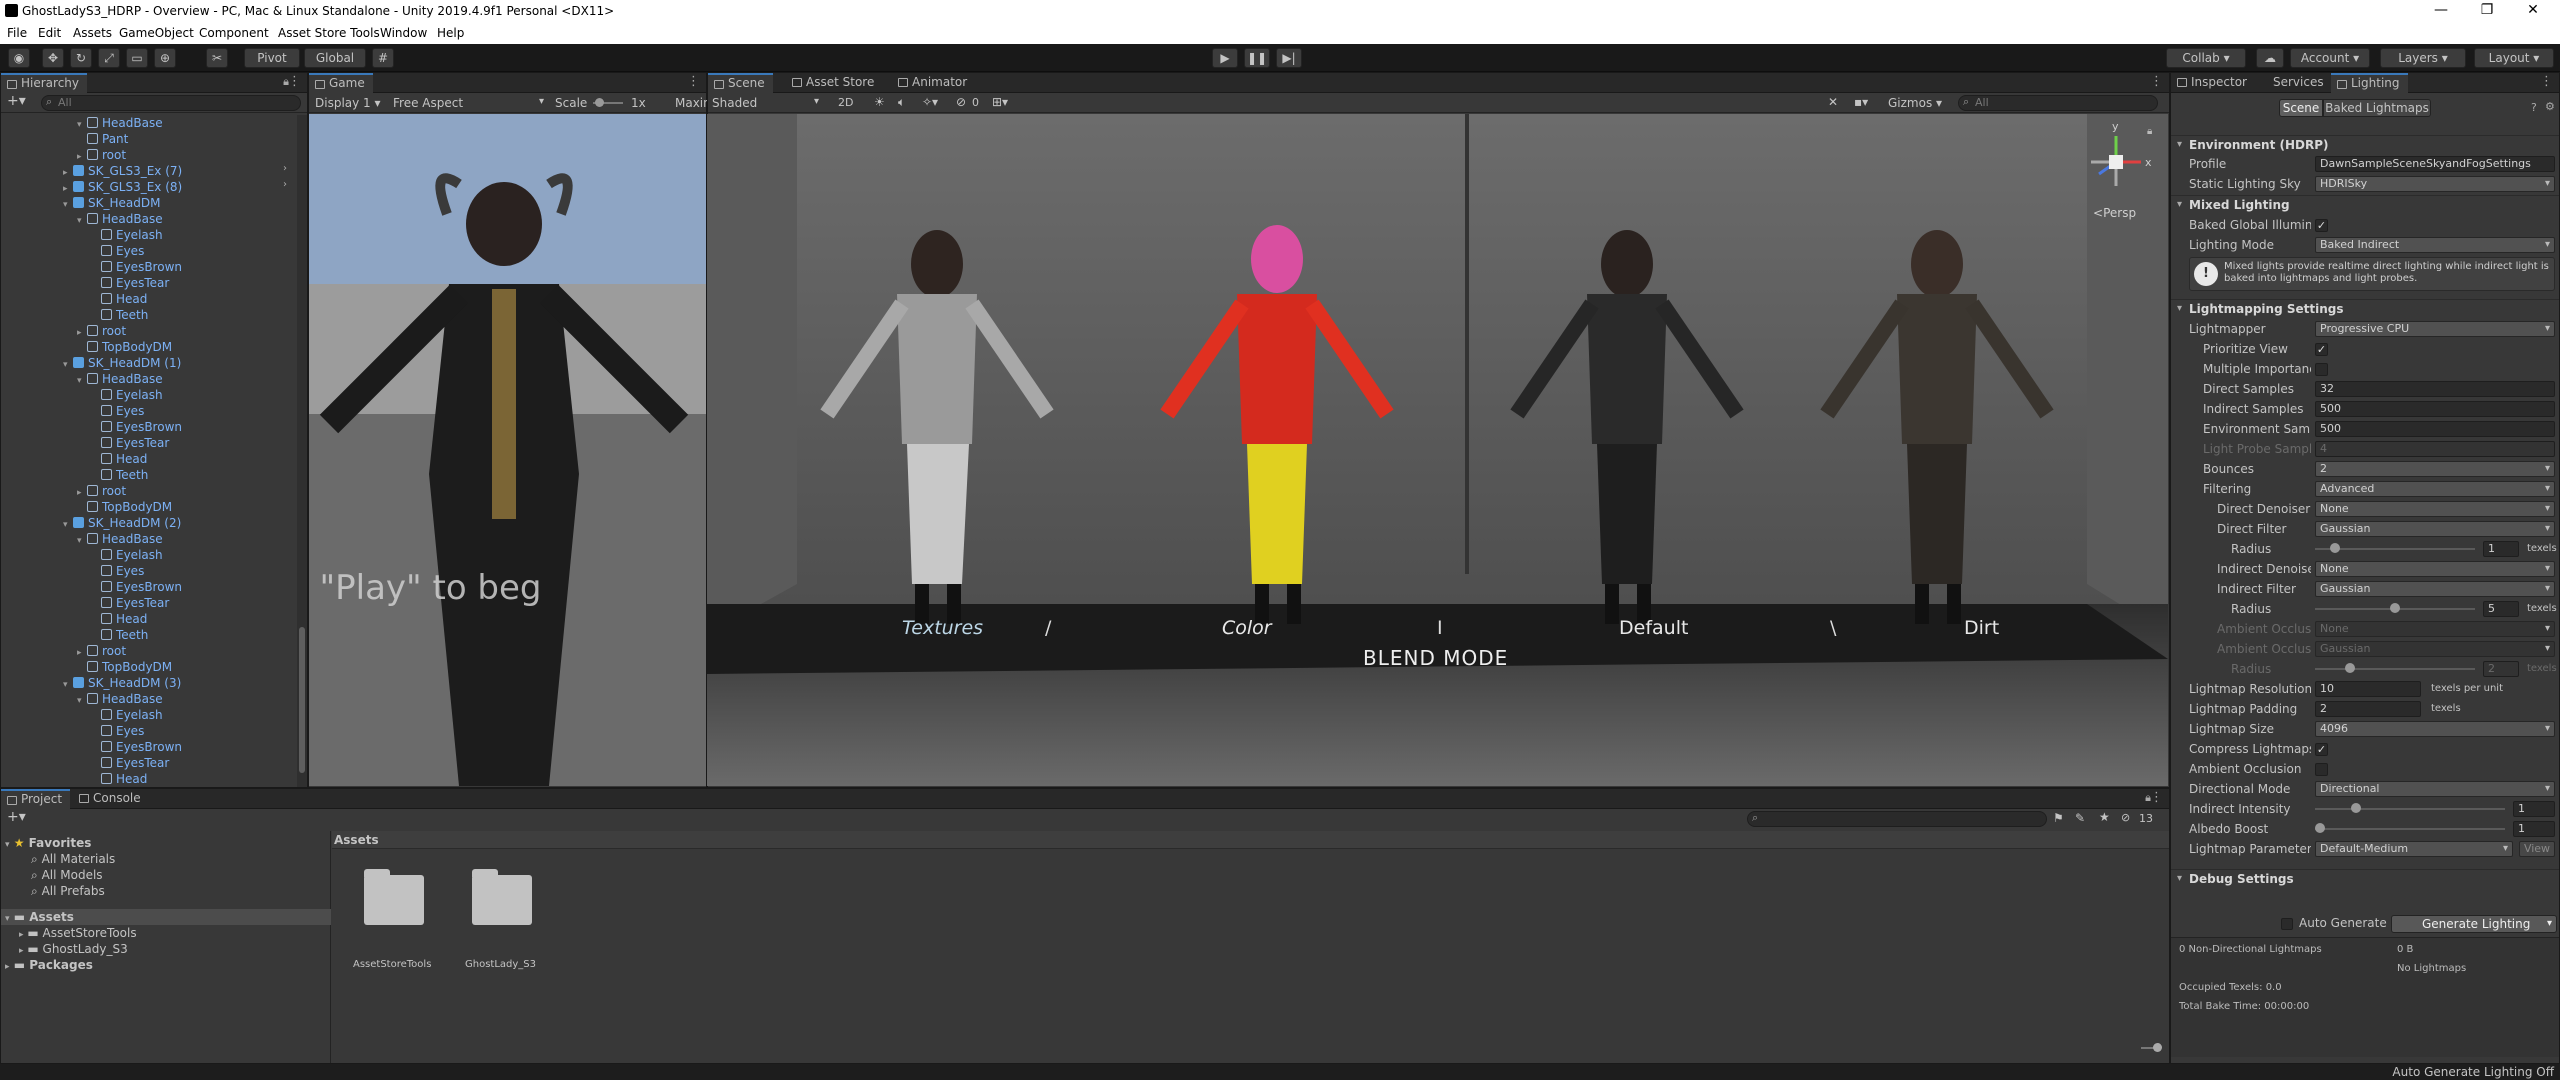  Describe the element at coordinates (507, 450) in the screenshot. I see `game-viewport: k "Play" to beg` at that location.